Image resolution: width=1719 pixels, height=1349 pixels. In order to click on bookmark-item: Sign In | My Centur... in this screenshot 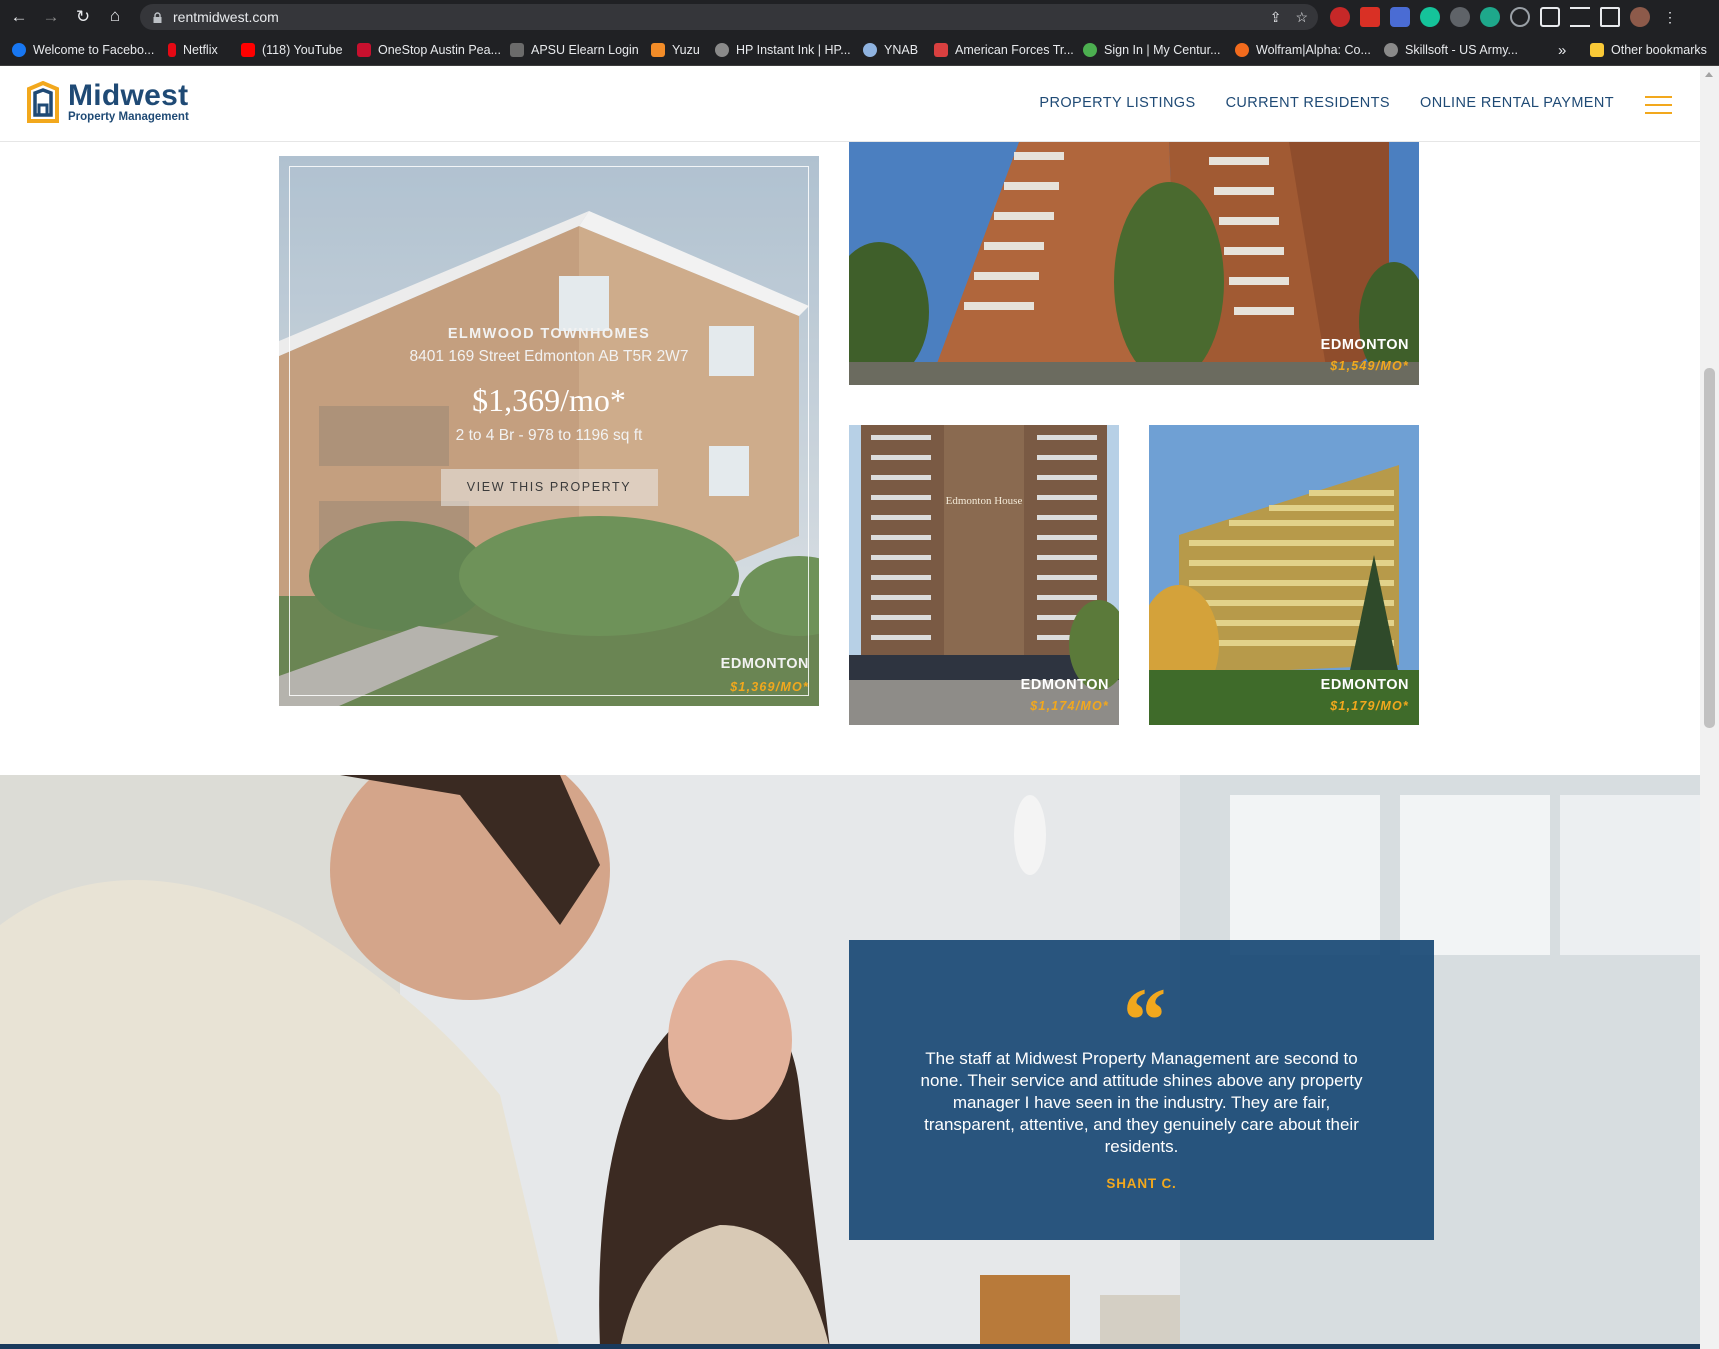, I will do `click(1152, 50)`.